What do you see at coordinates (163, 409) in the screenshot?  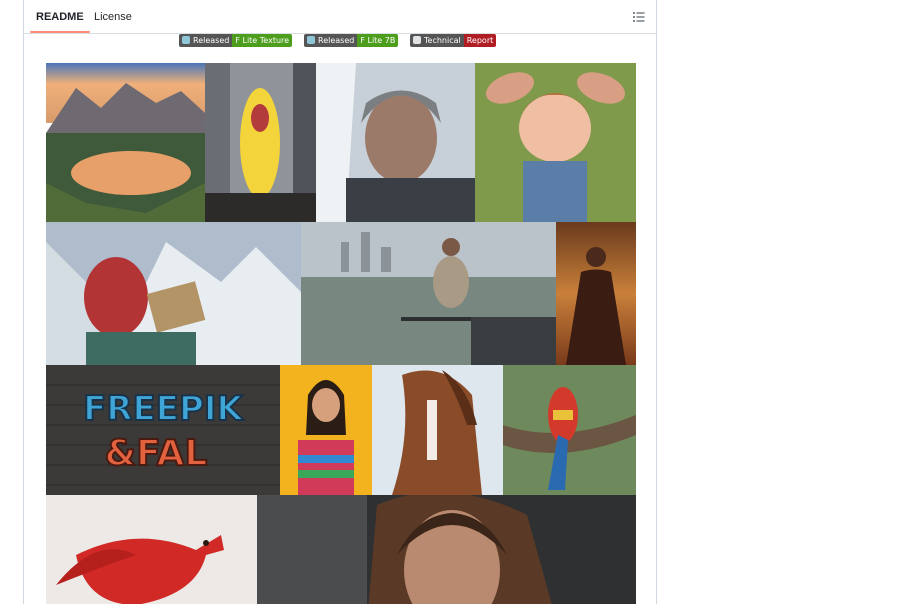 I see `graffiti-text-line1: FREEPIK` at bounding box center [163, 409].